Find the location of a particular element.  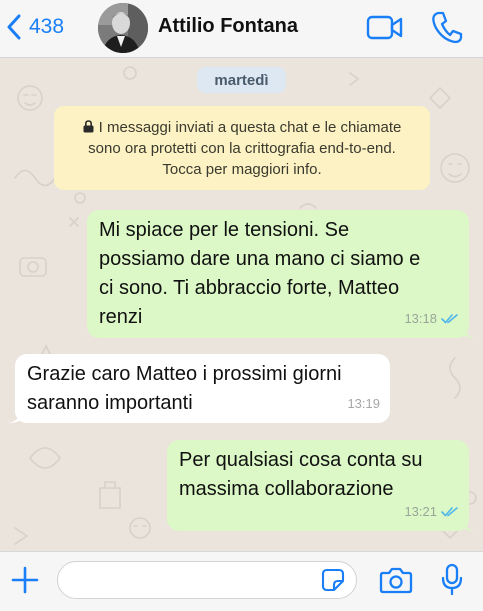

message-meta: 13:18 is located at coordinates (431, 318).